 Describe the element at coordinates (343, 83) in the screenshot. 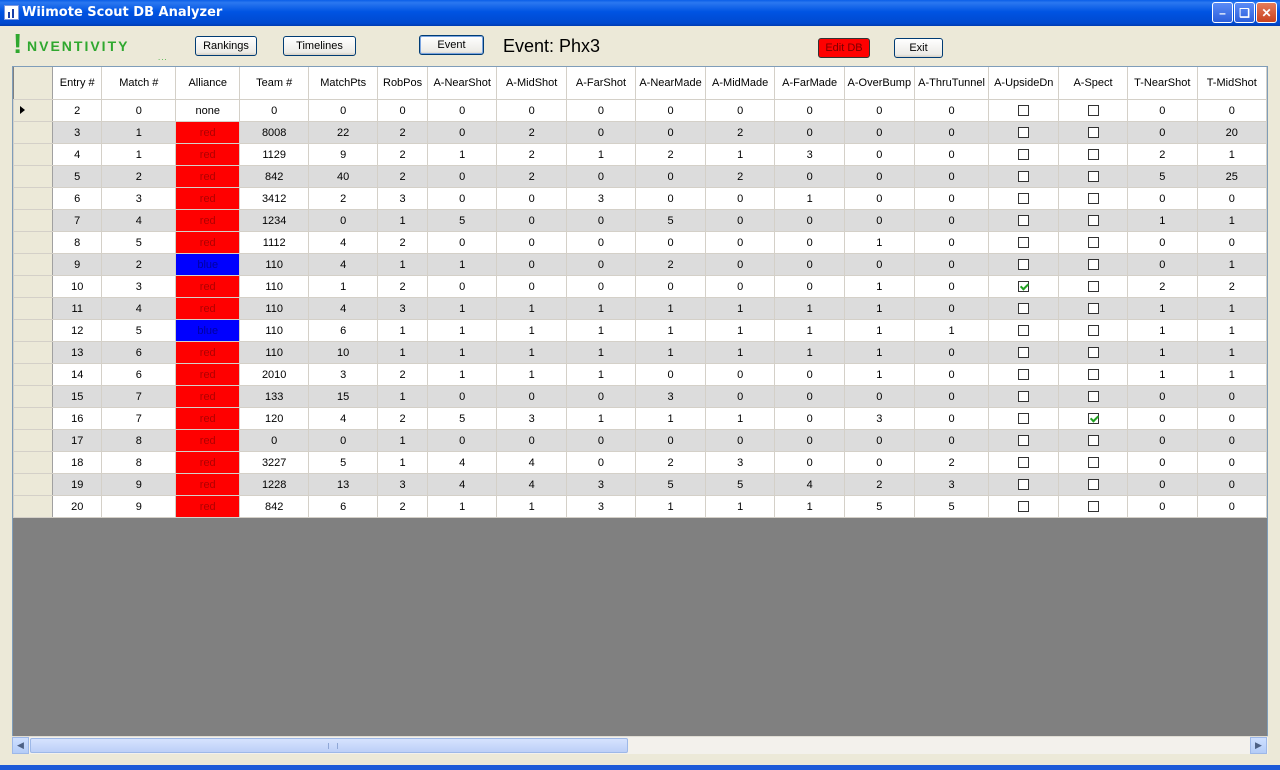

I see `column-header: MatchPts` at that location.